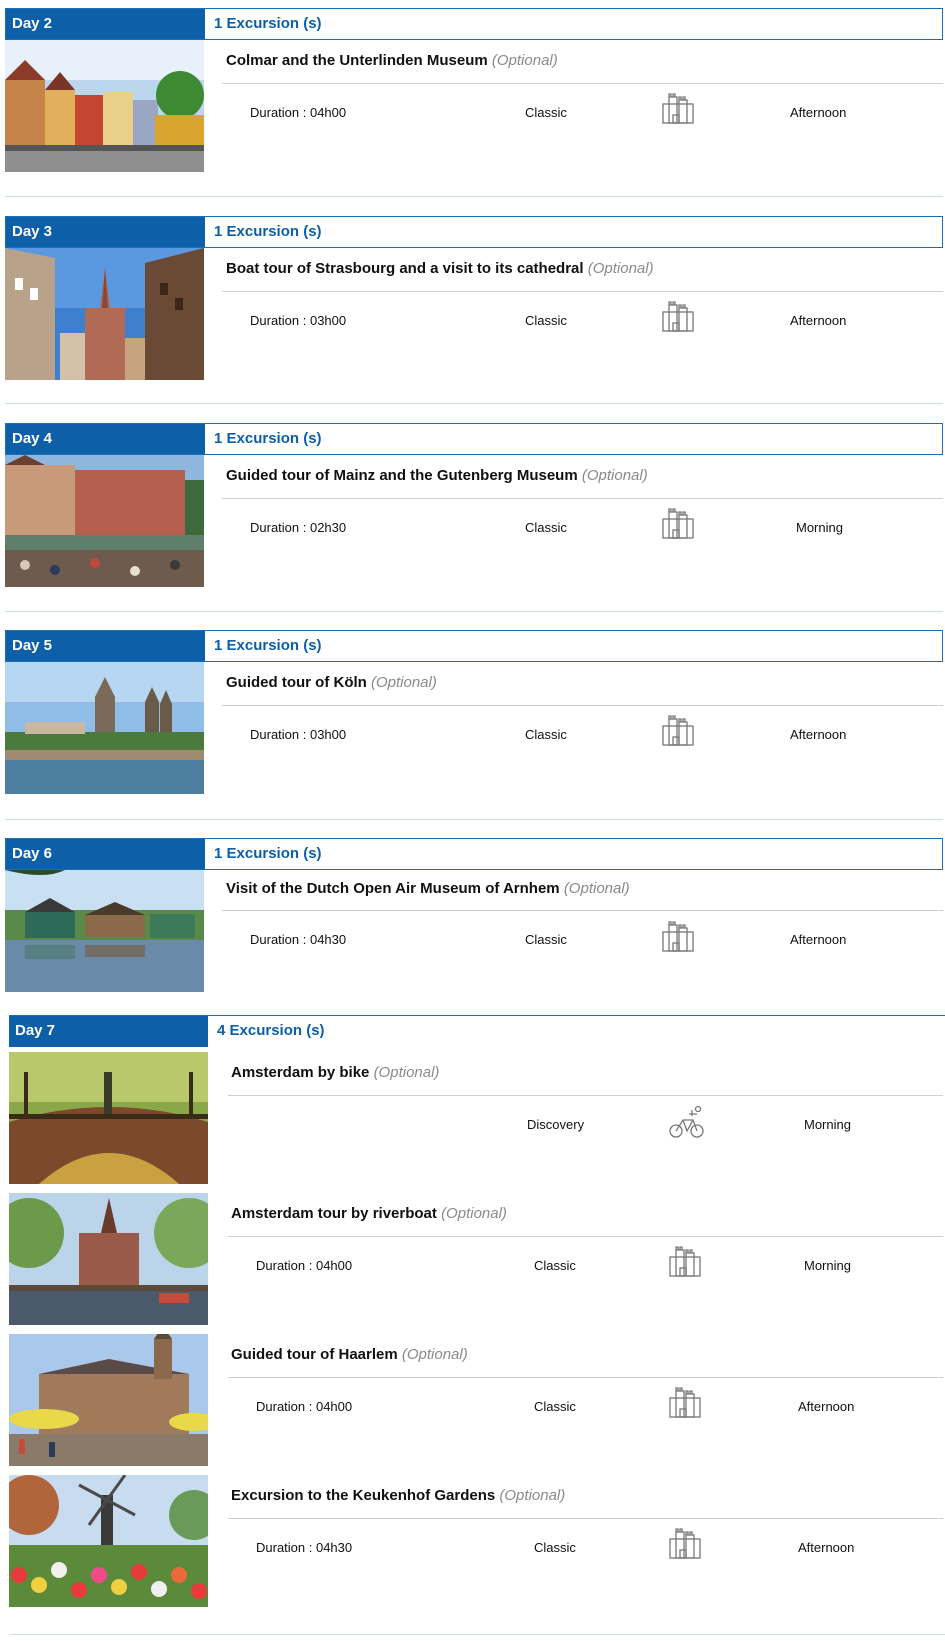 This screenshot has width=945, height=1641. I want to click on day-label: Day 7, so click(108, 1031).